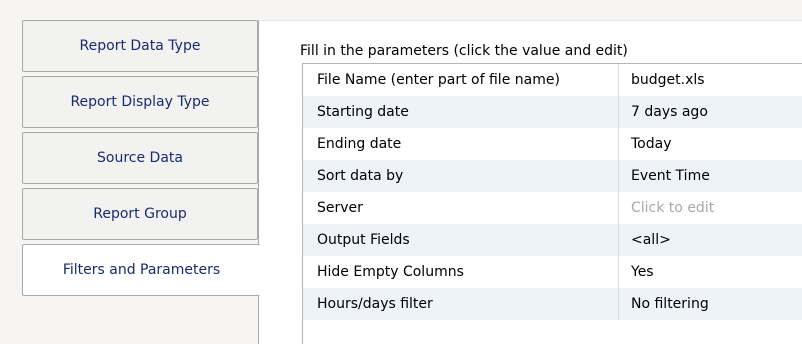 Image resolution: width=802 pixels, height=344 pixels. I want to click on tab-label: Source Data, so click(140, 158).